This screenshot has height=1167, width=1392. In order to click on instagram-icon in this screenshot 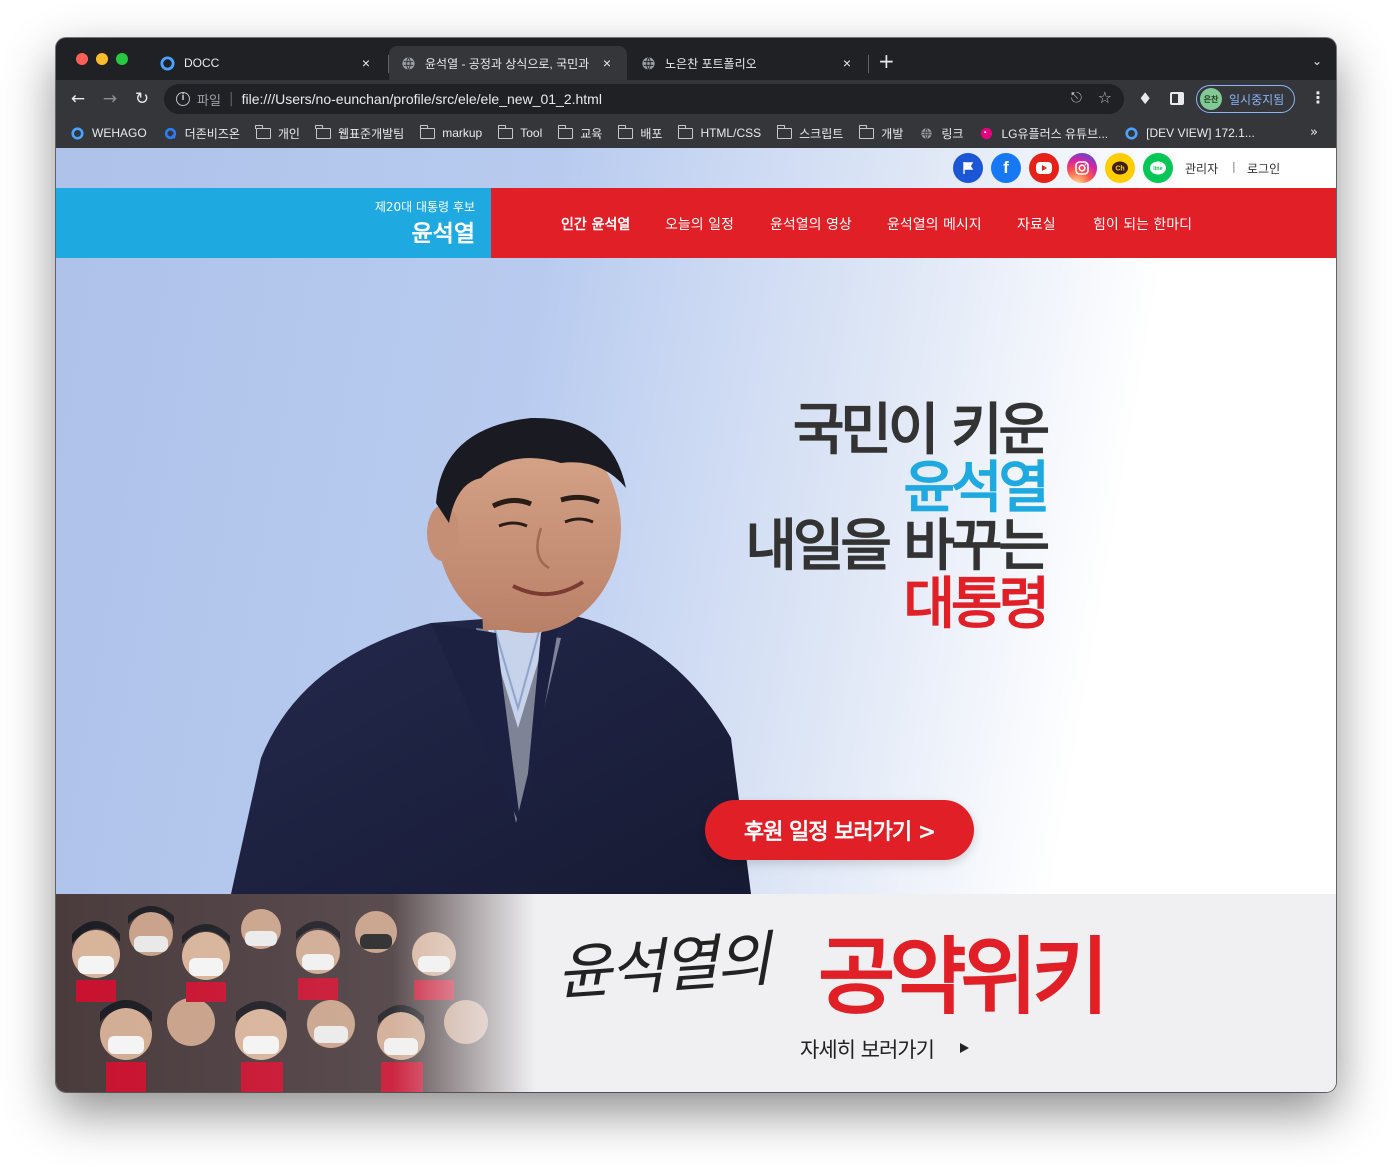, I will do `click(1082, 168)`.